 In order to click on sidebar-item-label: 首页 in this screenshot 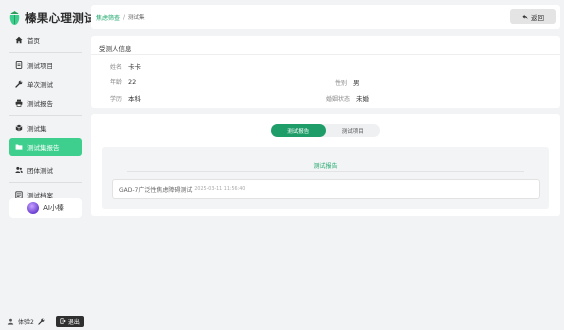, I will do `click(33, 41)`.